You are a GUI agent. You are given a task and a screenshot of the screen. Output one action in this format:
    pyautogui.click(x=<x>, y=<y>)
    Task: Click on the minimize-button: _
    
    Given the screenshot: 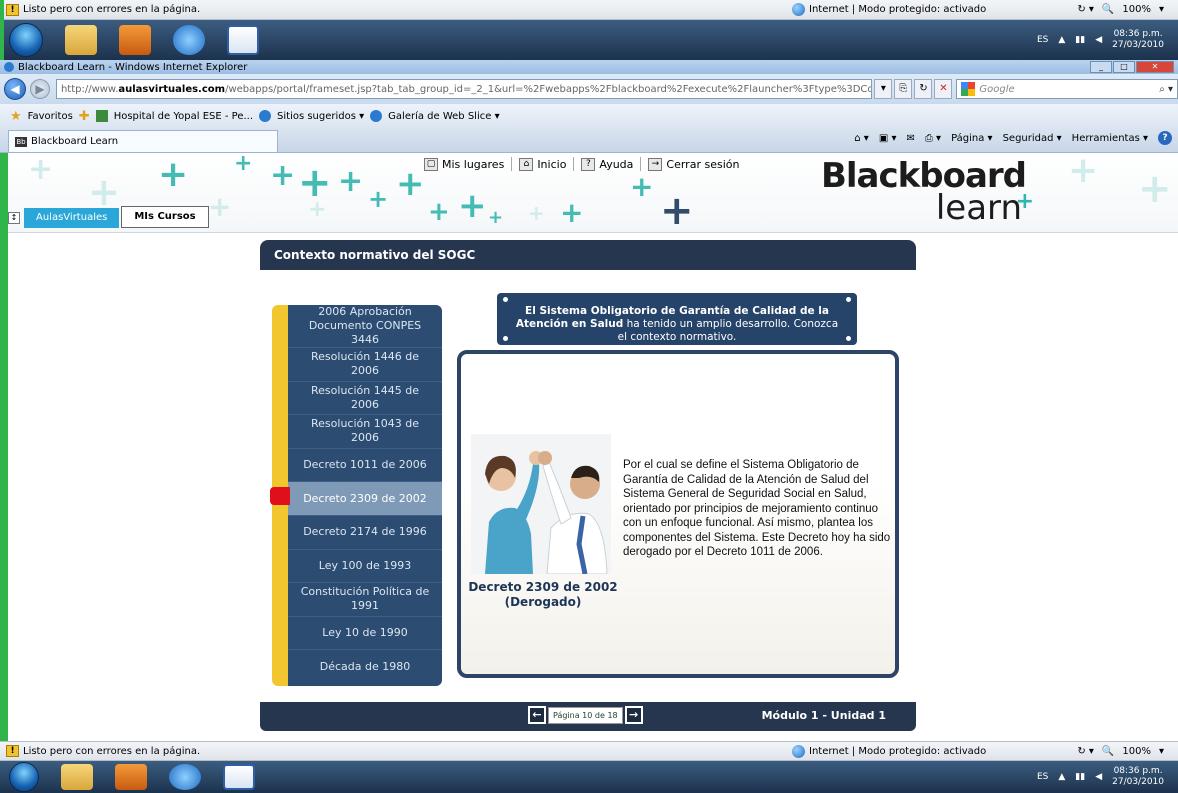 What is the action you would take?
    pyautogui.click(x=1101, y=67)
    